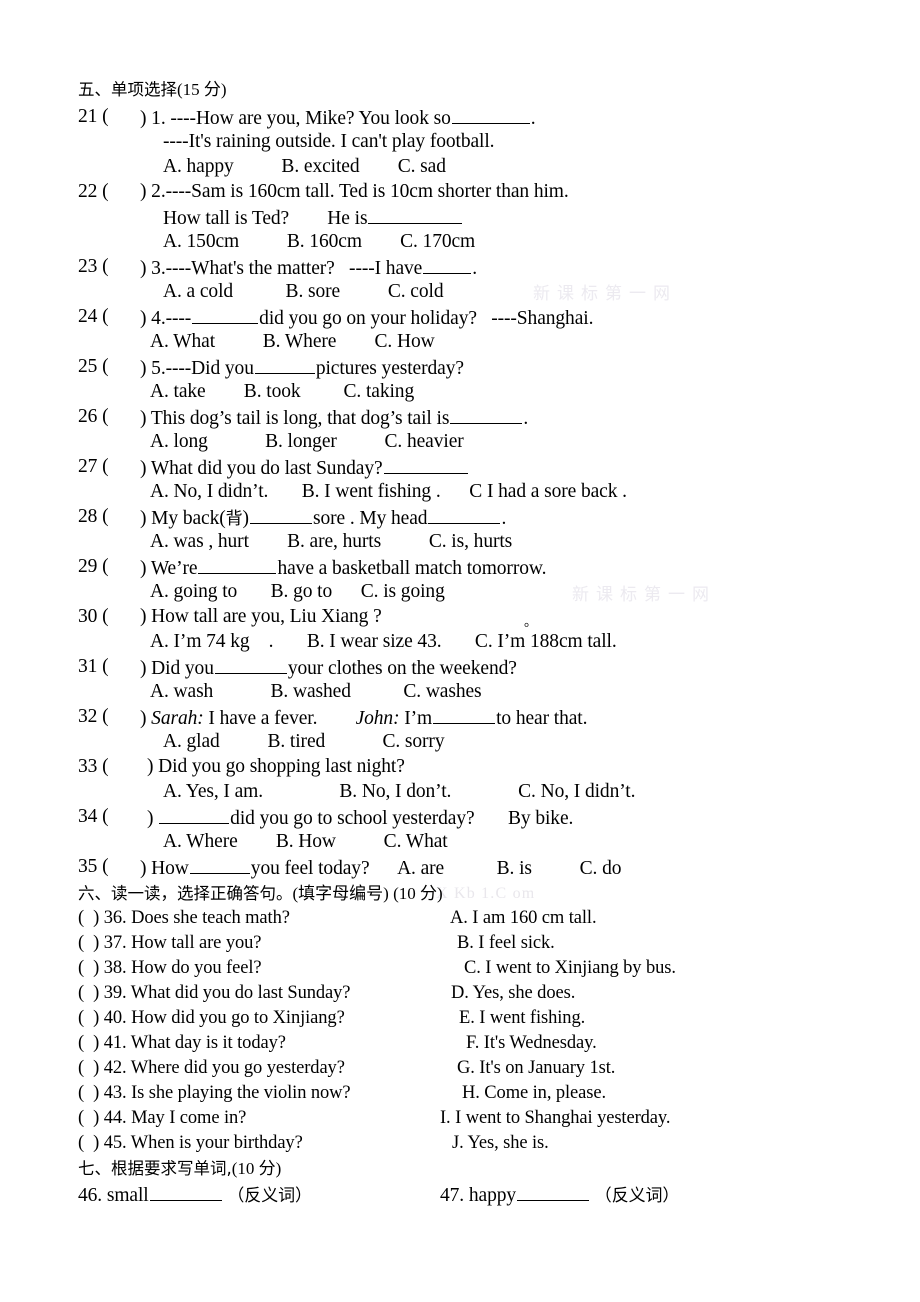 The image size is (920, 1302). Describe the element at coordinates (196, 968) in the screenshot. I see `match-38-text: How do you feel?` at that location.